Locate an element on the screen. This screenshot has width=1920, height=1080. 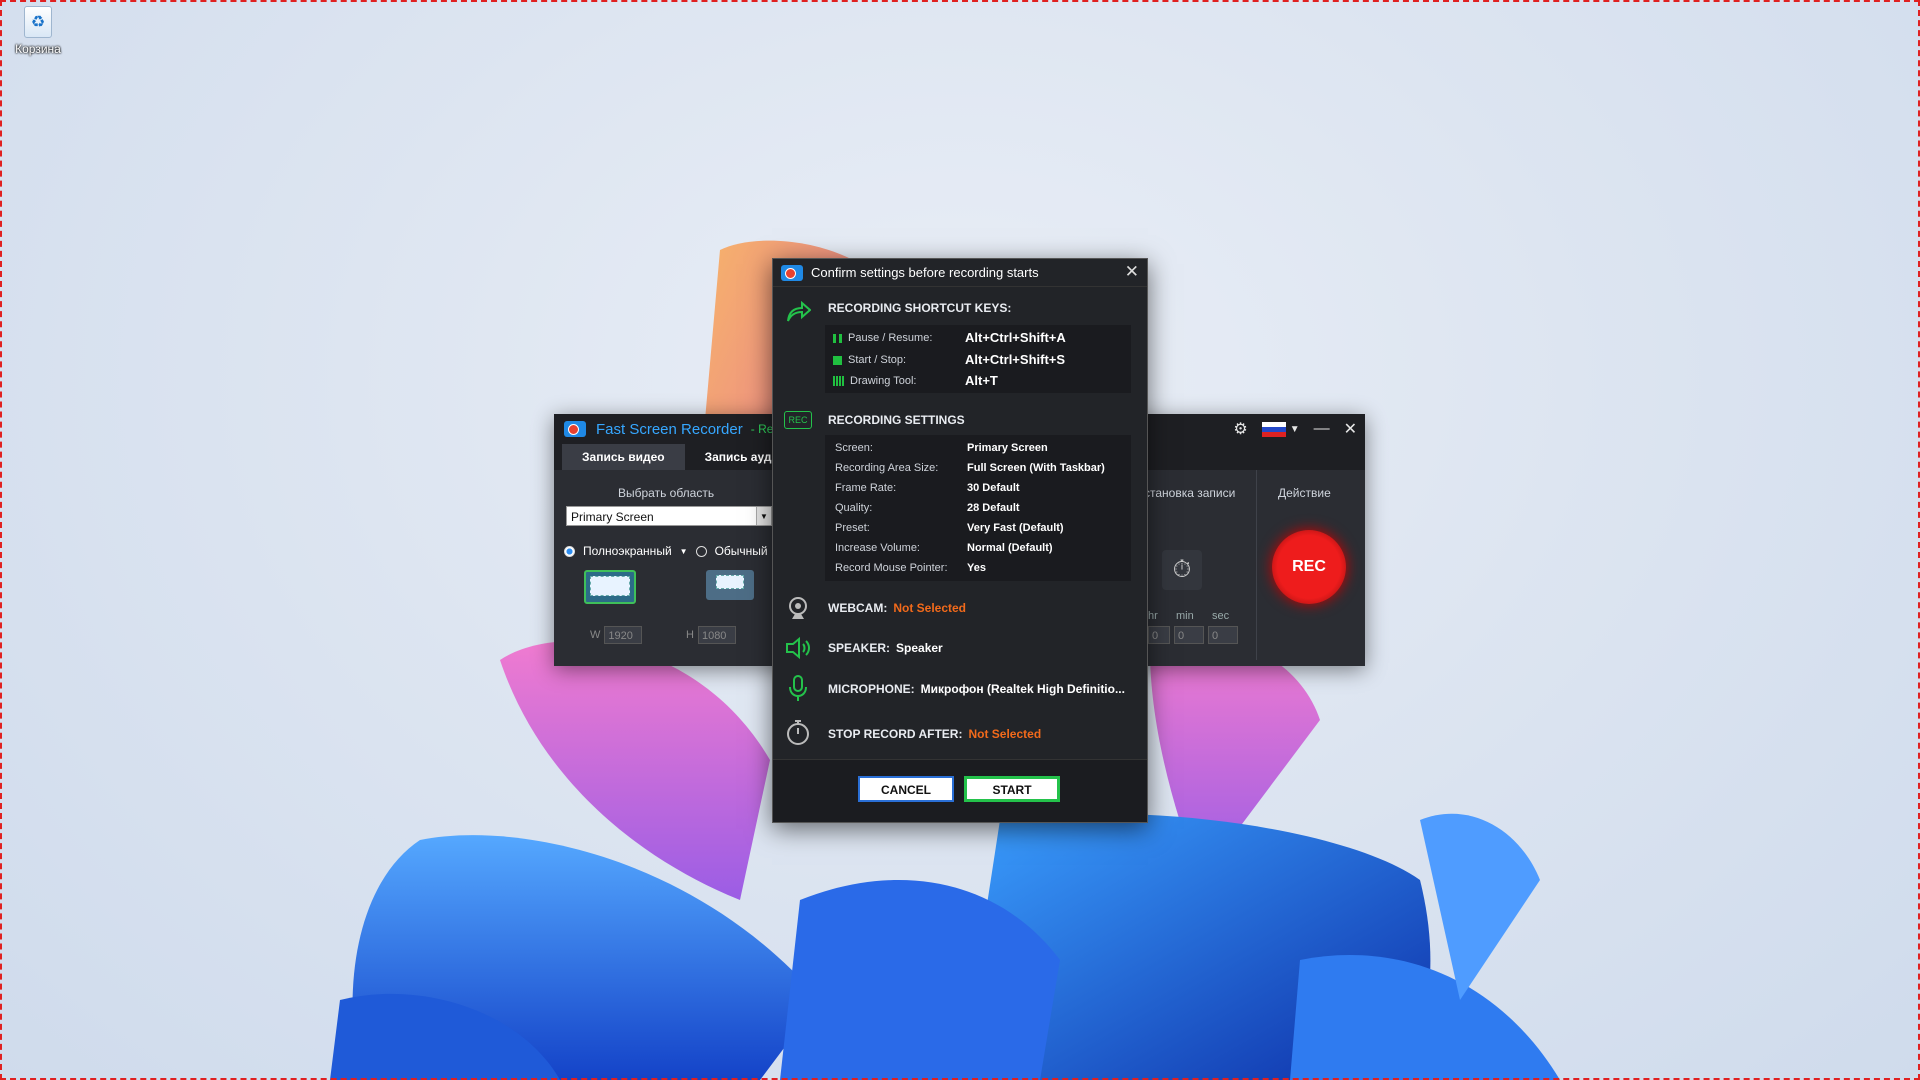
min-label: min is located at coordinates (1185, 616).